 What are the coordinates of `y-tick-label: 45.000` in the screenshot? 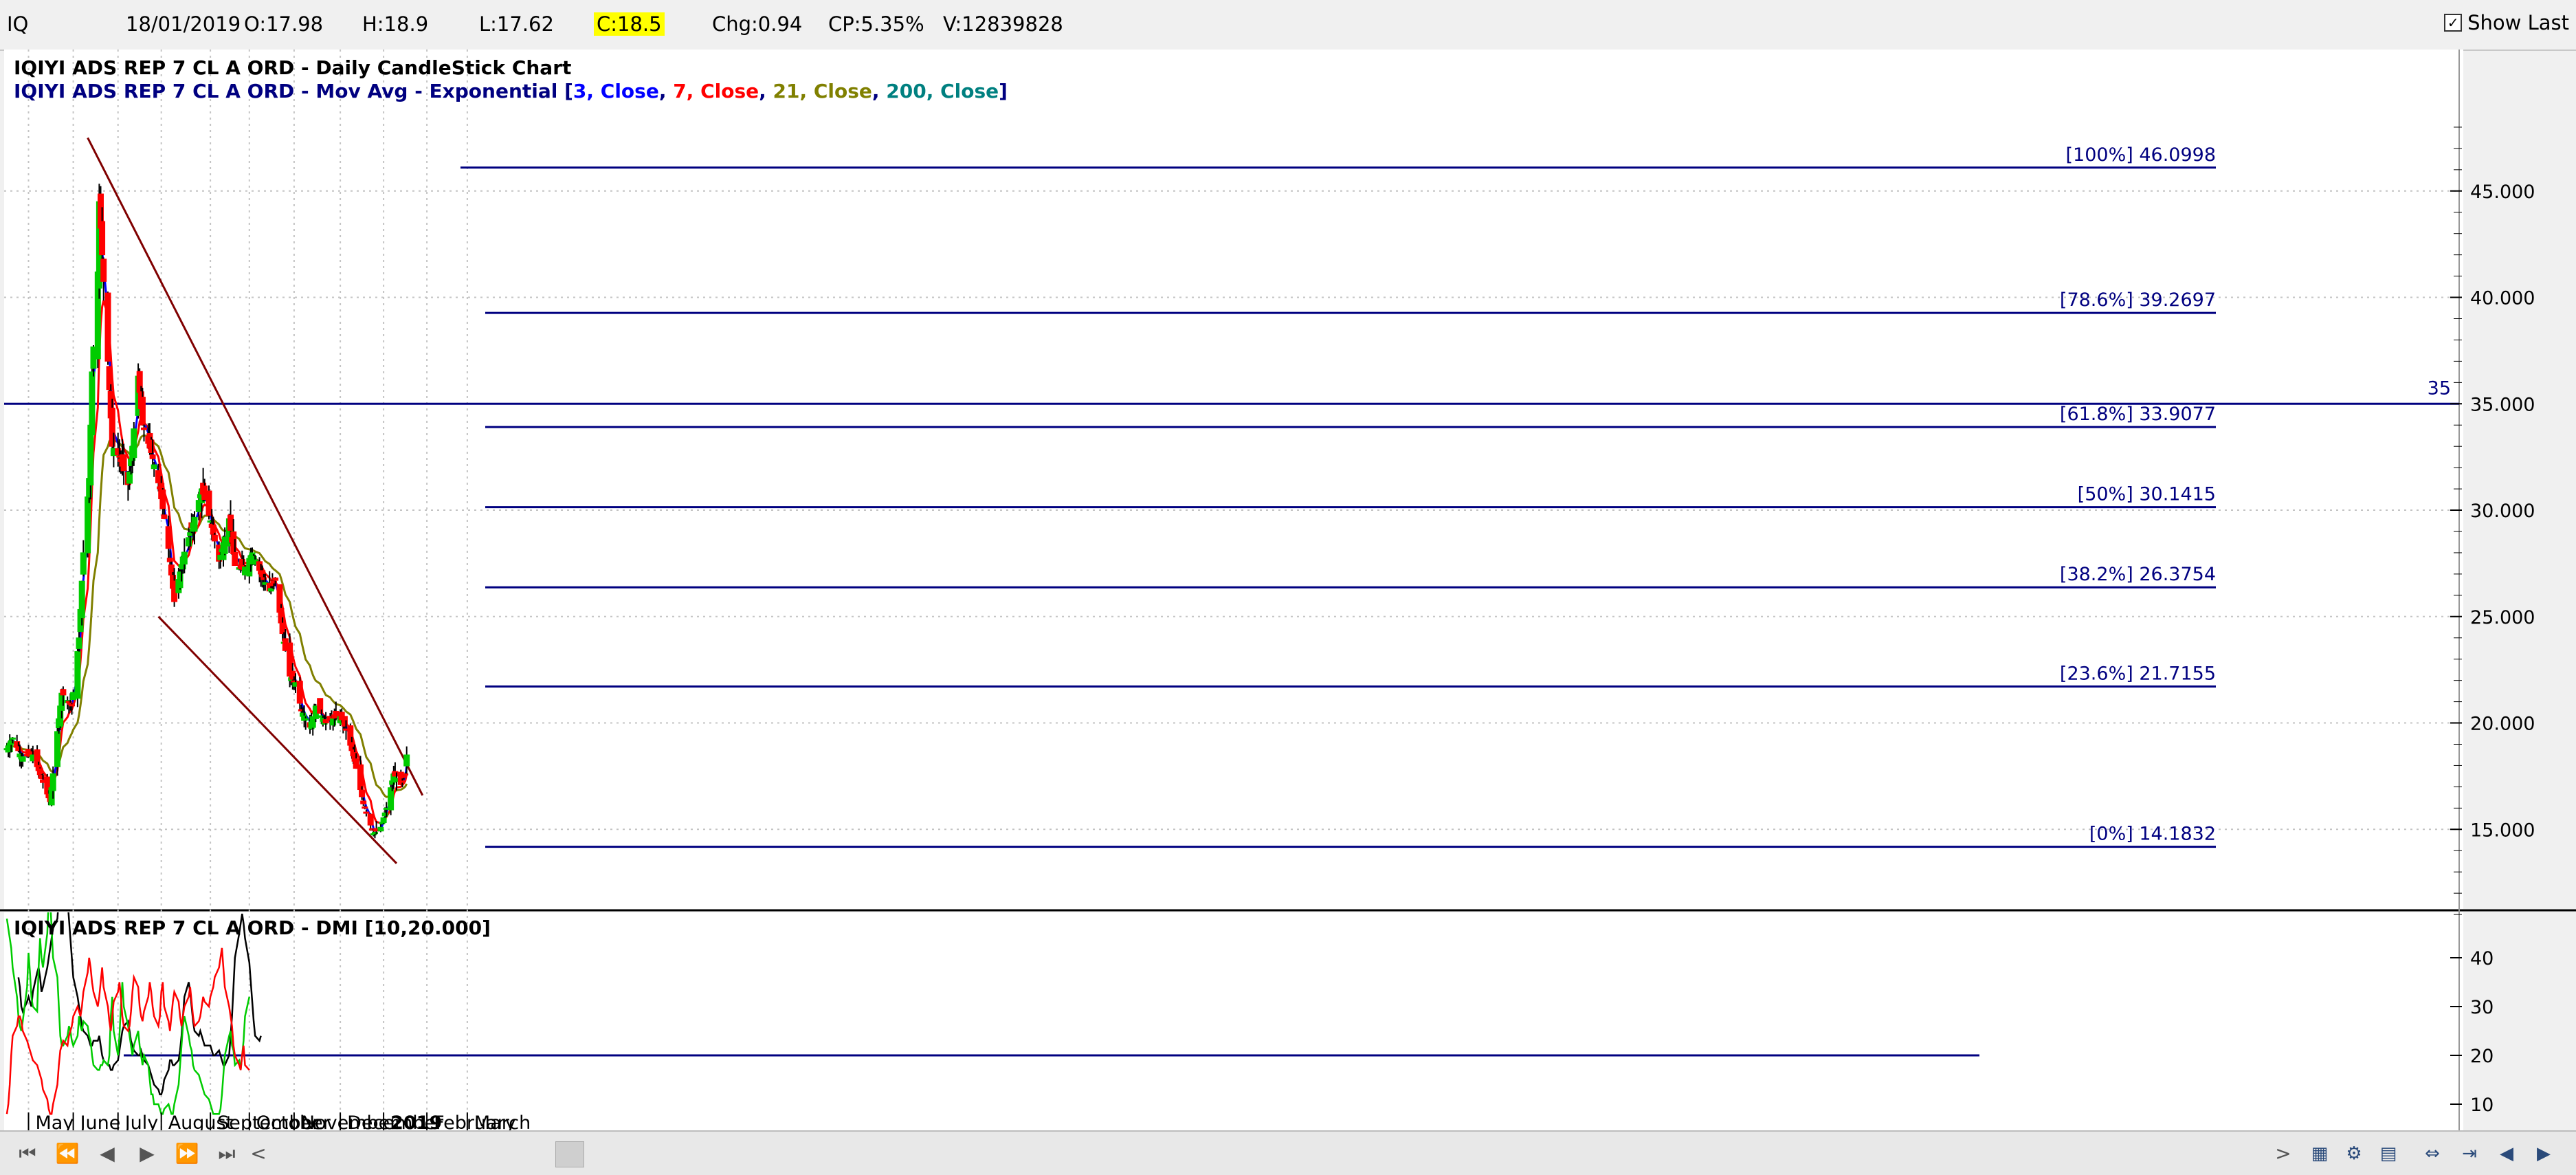 It's located at (2502, 192).